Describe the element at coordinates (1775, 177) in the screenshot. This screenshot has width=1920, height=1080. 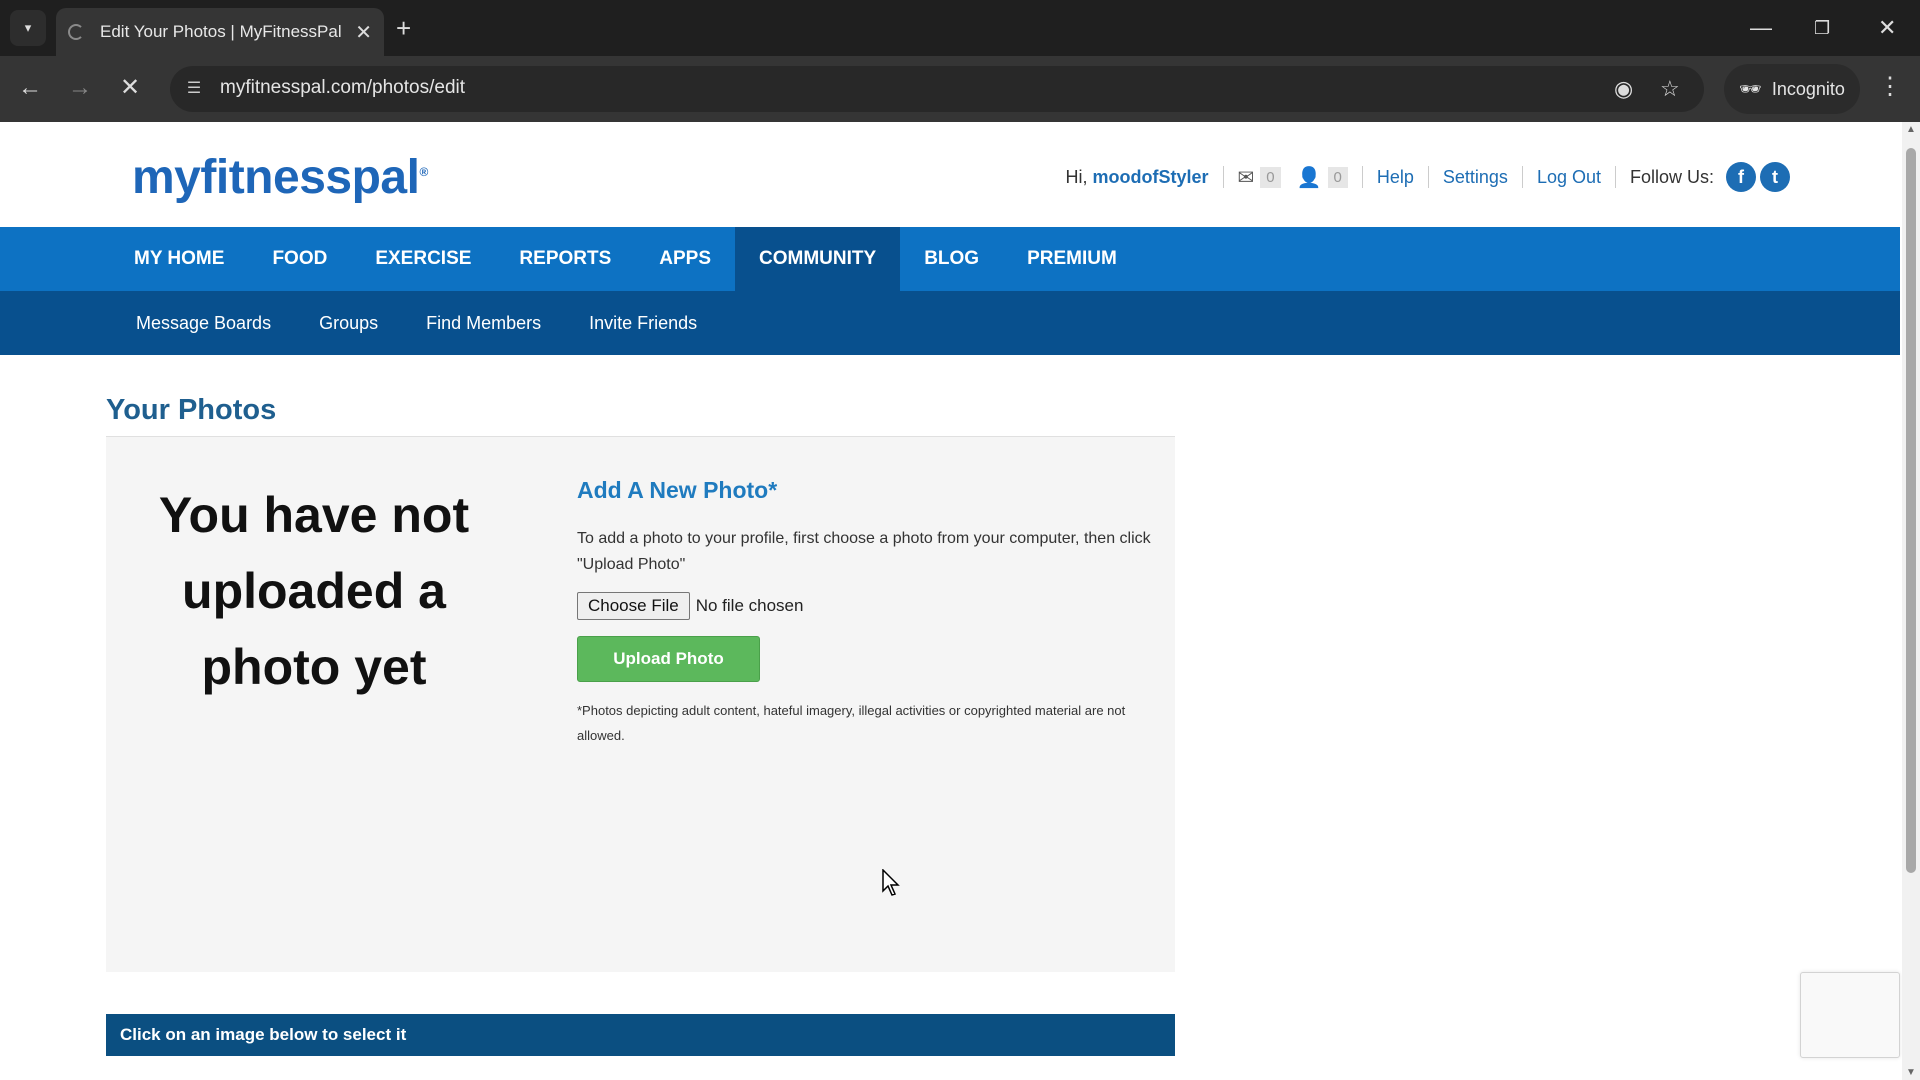
I see `twitter-icon: t` at that location.